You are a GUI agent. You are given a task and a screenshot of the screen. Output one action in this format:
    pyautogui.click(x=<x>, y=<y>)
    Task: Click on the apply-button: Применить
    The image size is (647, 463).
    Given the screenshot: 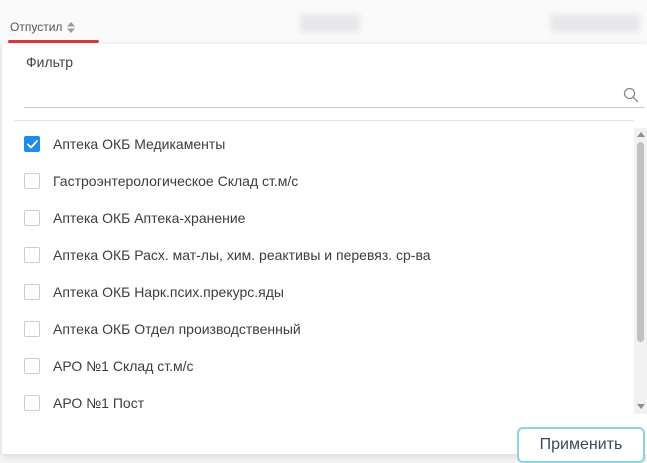 What is the action you would take?
    pyautogui.click(x=581, y=445)
    